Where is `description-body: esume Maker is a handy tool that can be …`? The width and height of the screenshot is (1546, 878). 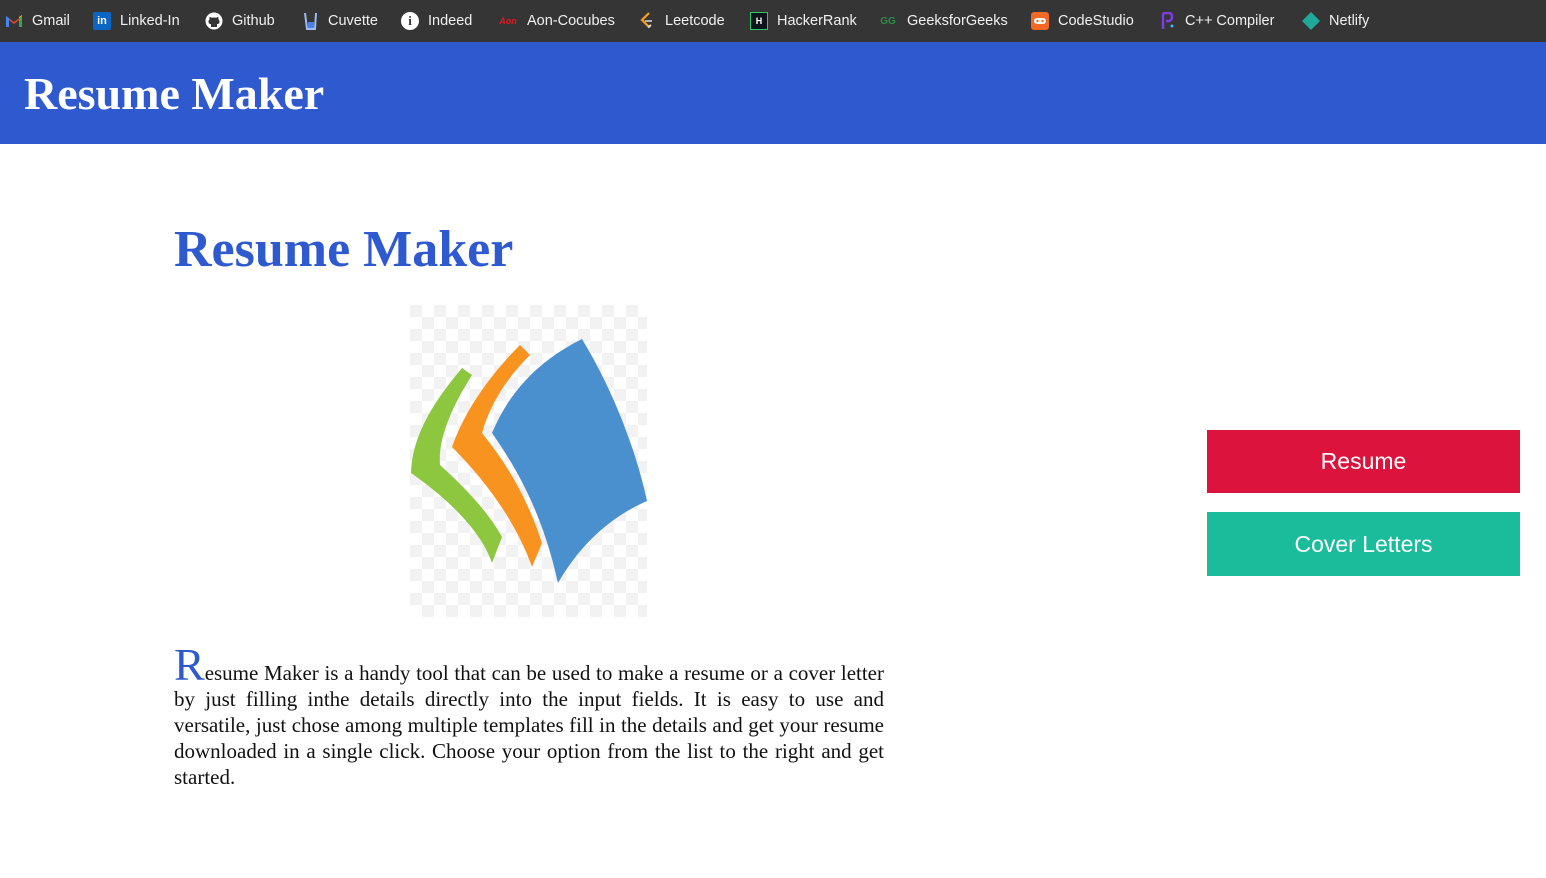 description-body: esume Maker is a handy tool that can be … is located at coordinates (529, 725).